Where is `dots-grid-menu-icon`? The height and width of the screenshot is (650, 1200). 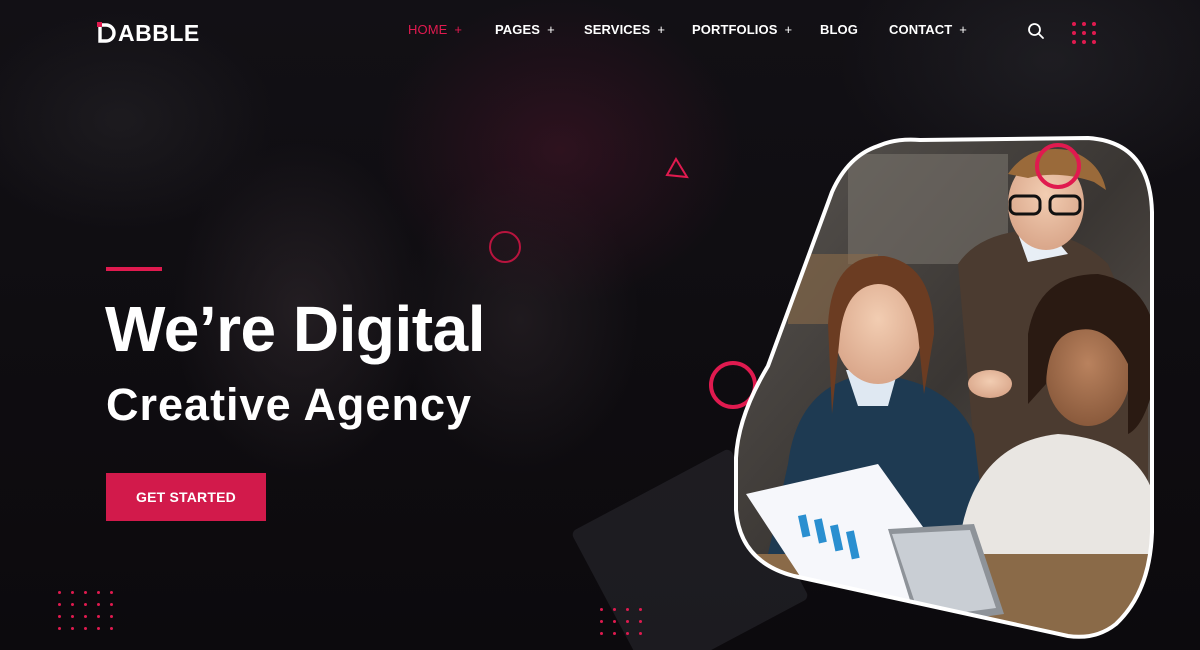 dots-grid-menu-icon is located at coordinates (1084, 33).